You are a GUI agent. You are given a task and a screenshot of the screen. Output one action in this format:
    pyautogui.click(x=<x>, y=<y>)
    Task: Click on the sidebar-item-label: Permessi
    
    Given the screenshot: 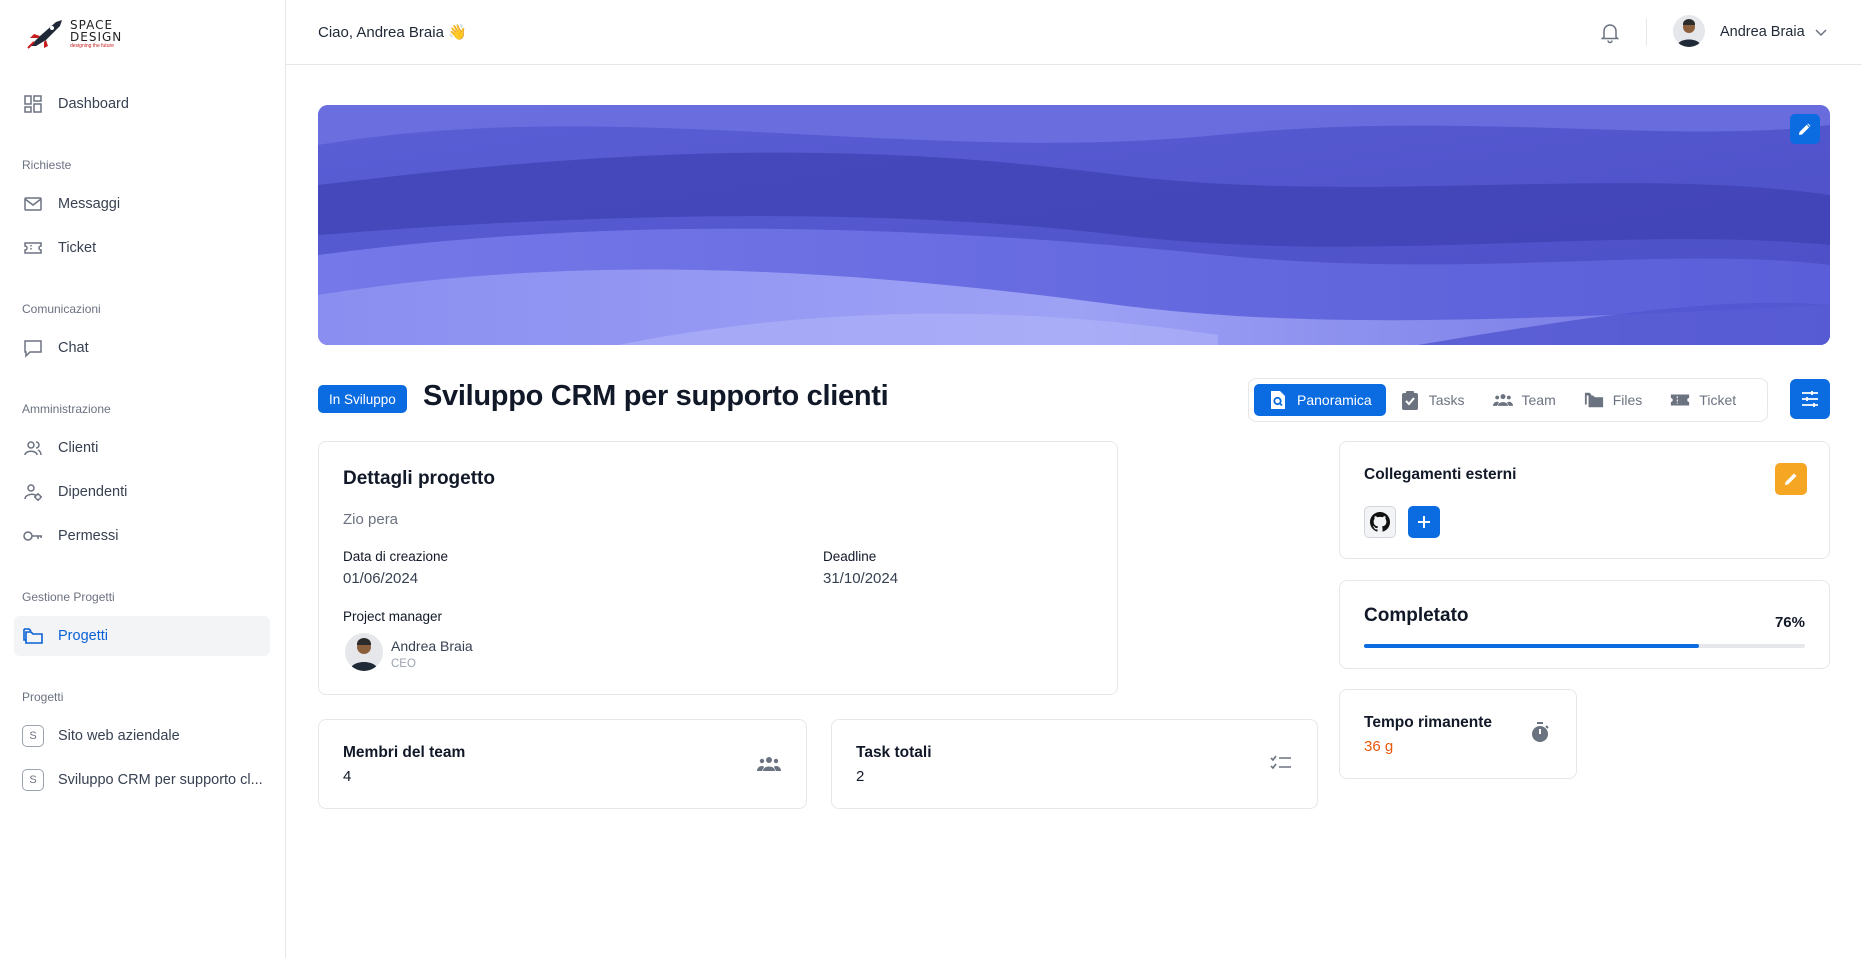 What is the action you would take?
    pyautogui.click(x=88, y=536)
    